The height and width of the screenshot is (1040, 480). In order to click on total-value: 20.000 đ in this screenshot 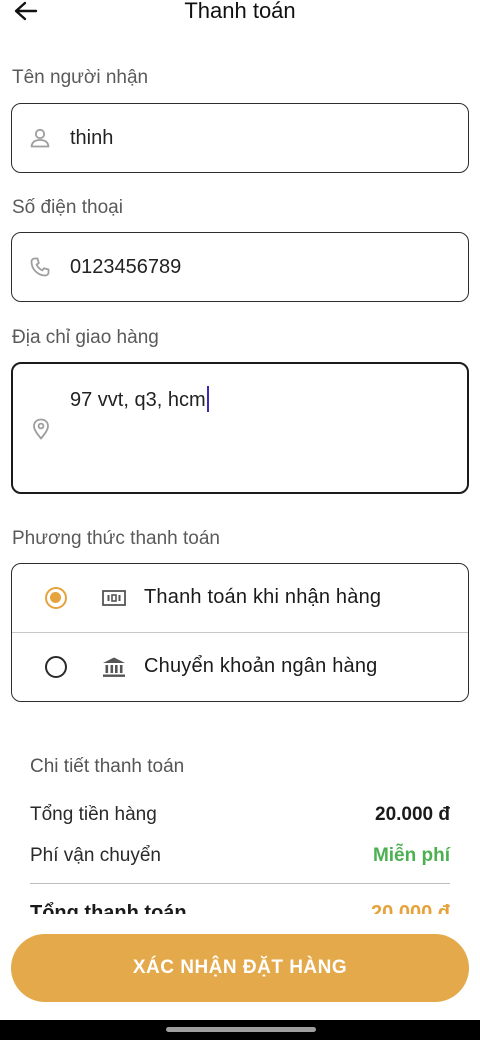, I will do `click(410, 908)`.